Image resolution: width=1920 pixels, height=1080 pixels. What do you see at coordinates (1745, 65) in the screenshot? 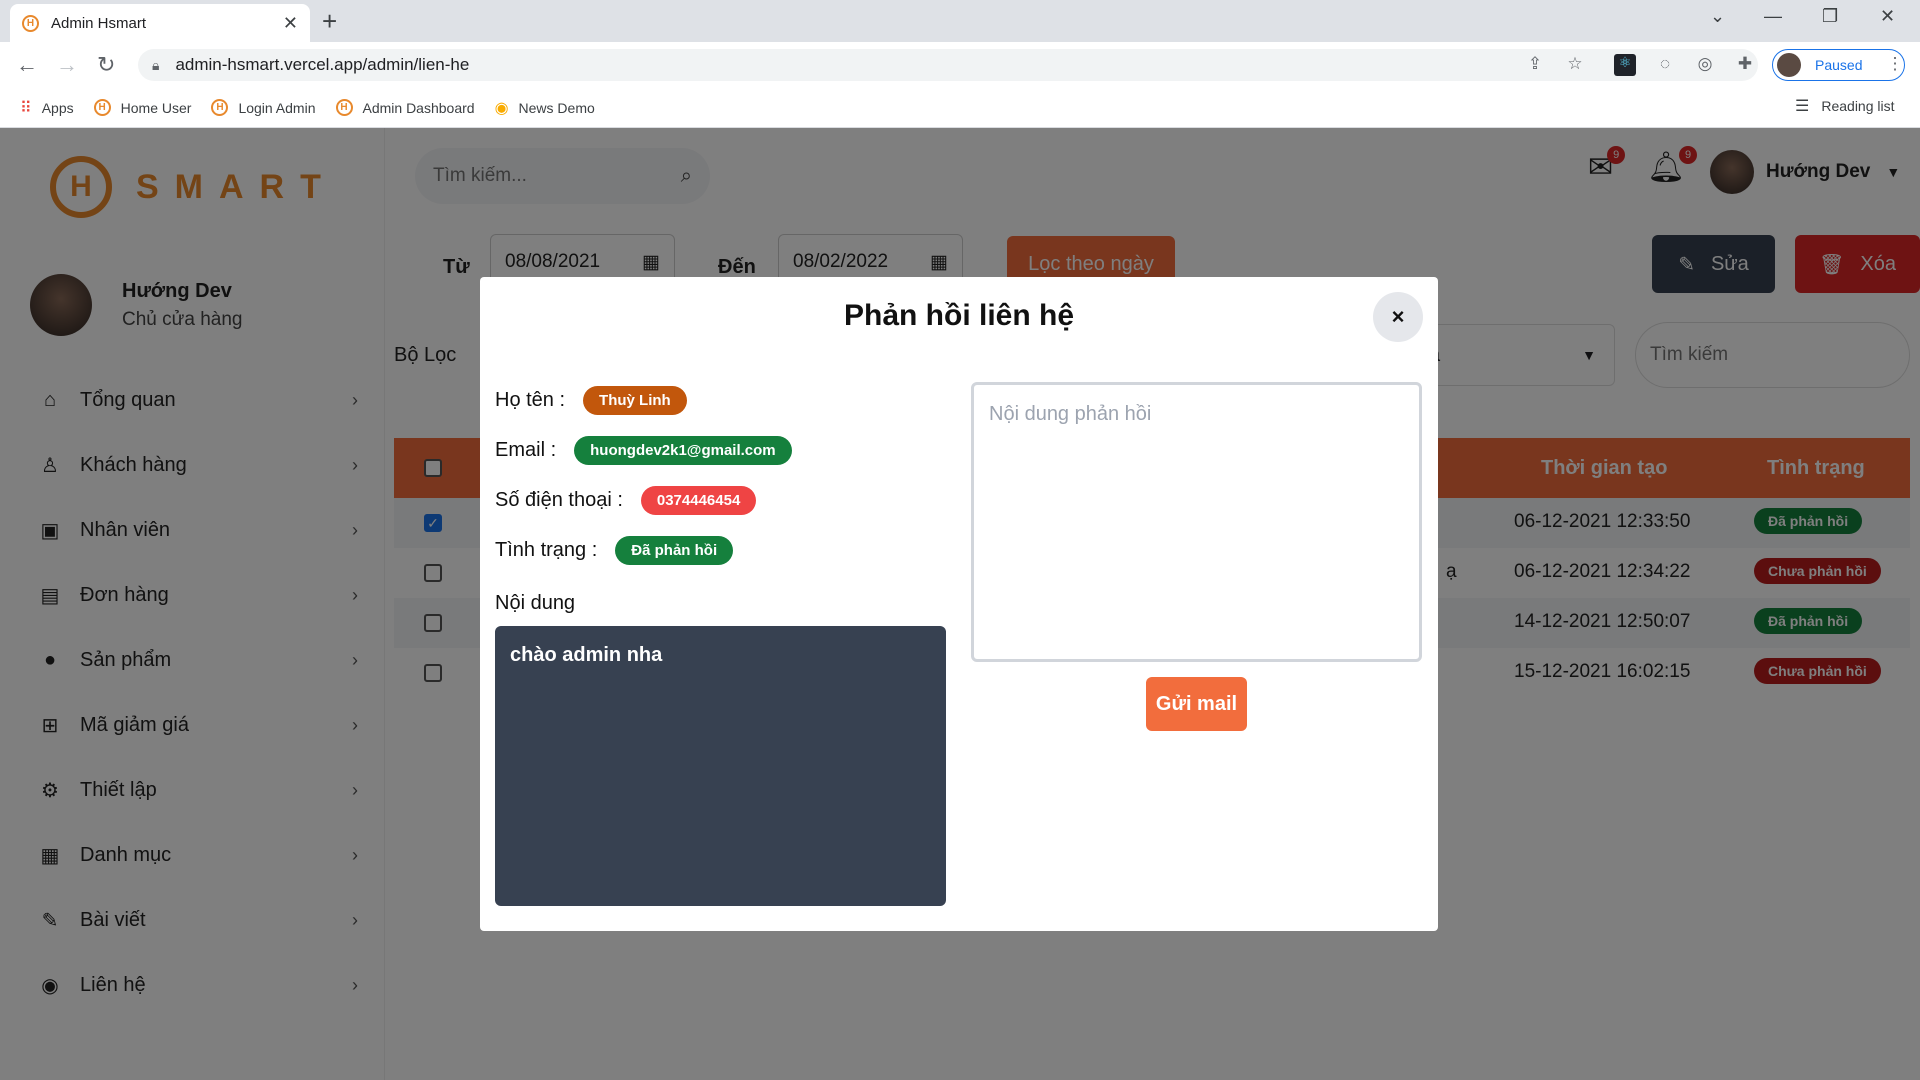
I see `puzzle-icon: ✚` at bounding box center [1745, 65].